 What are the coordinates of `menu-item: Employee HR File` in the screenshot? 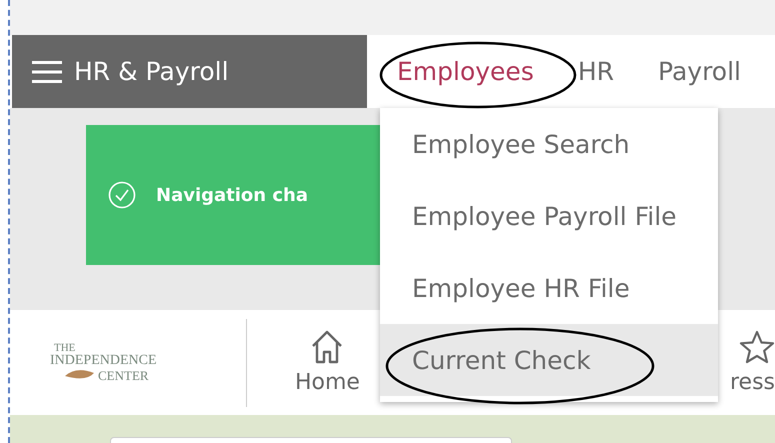 It's located at (549, 288).